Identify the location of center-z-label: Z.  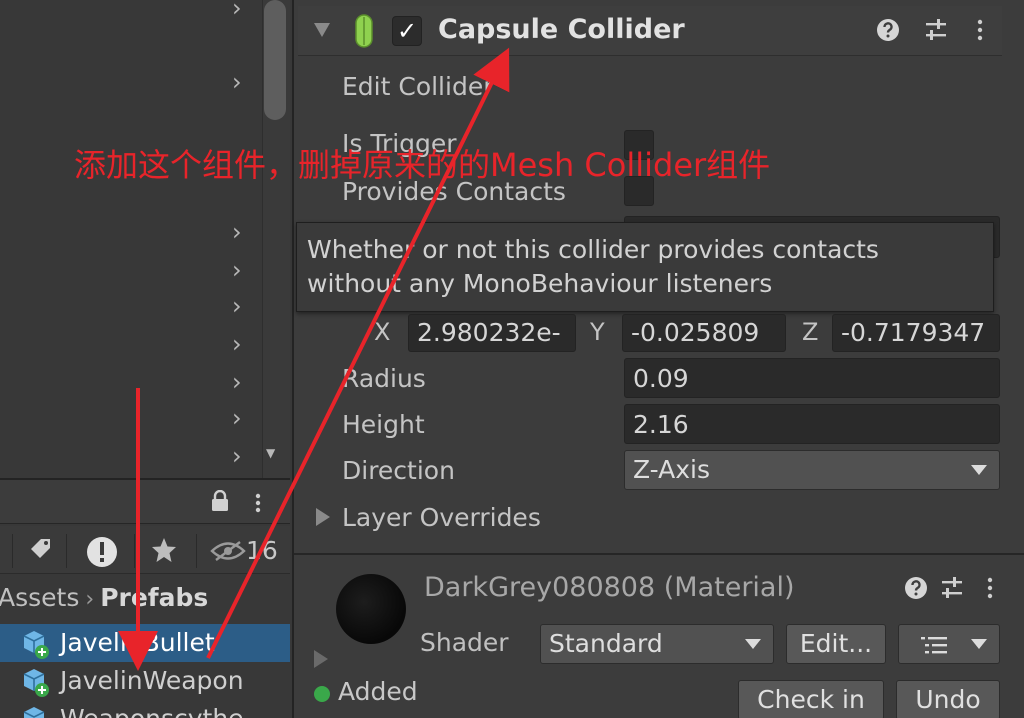
(810, 332).